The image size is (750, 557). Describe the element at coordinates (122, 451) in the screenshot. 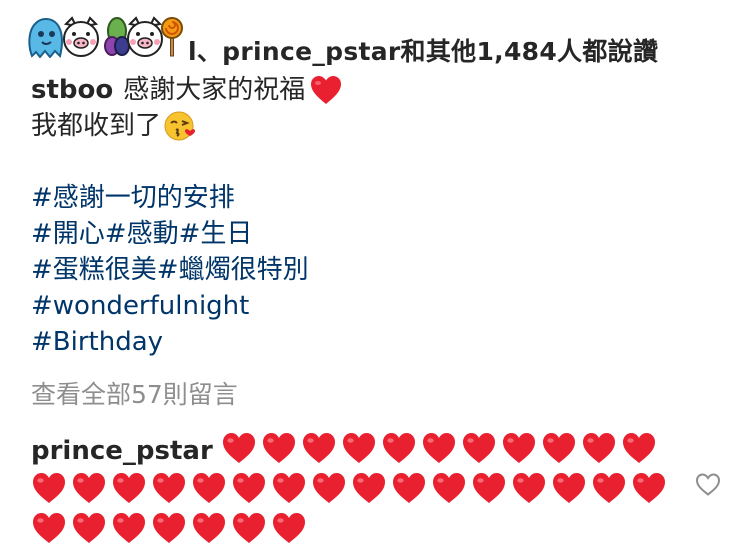

I see `comment-username: prince_pstar` at that location.